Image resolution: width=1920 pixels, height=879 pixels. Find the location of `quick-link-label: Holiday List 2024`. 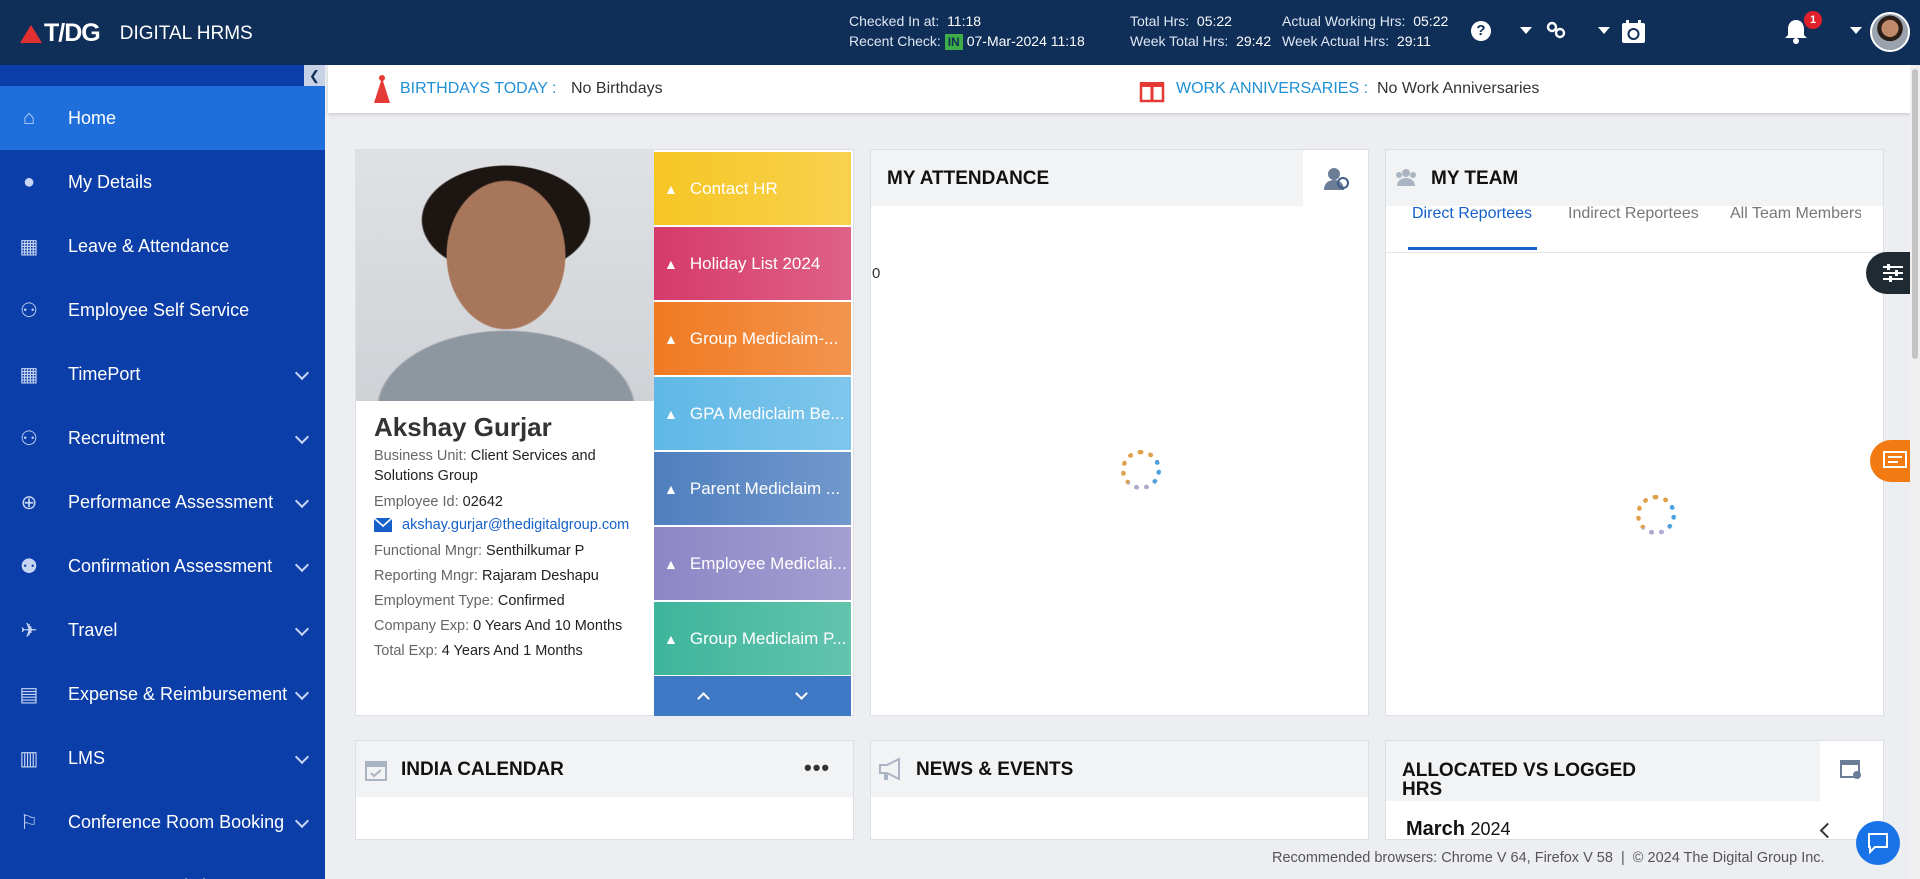

quick-link-label: Holiday List 2024 is located at coordinates (755, 263).